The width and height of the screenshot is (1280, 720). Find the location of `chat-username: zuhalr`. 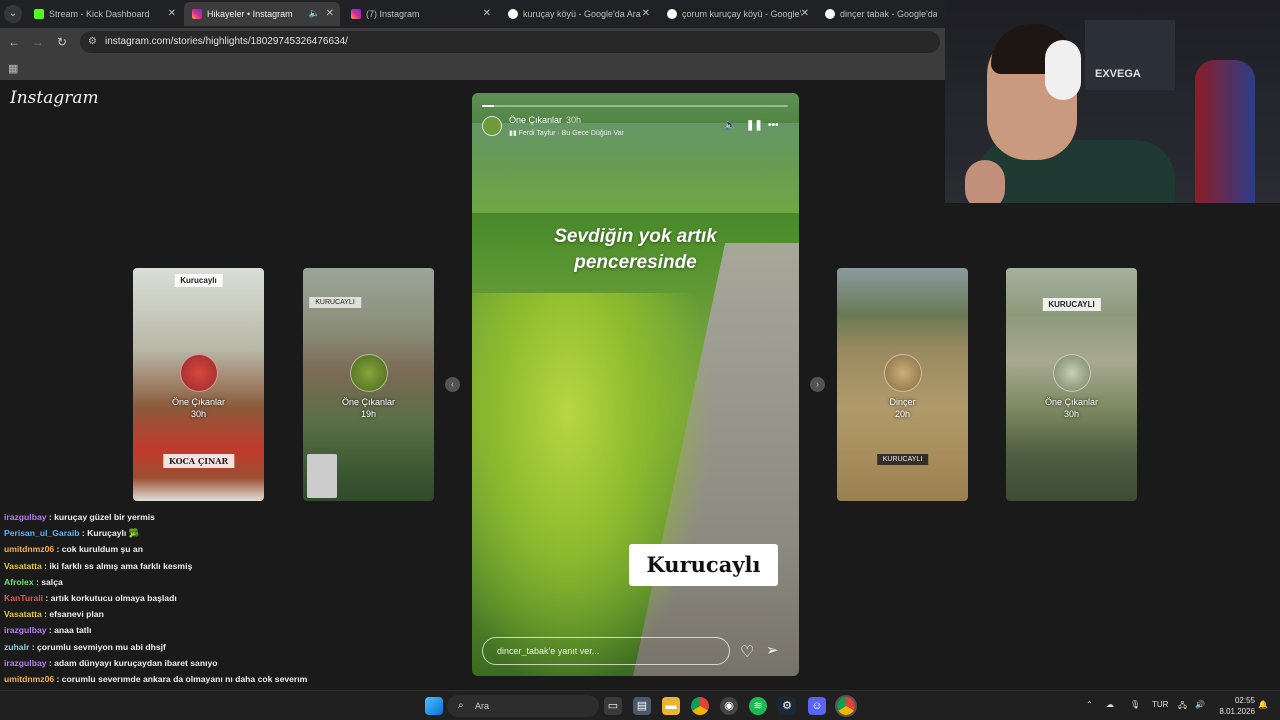

chat-username: zuhalr is located at coordinates (16, 647).